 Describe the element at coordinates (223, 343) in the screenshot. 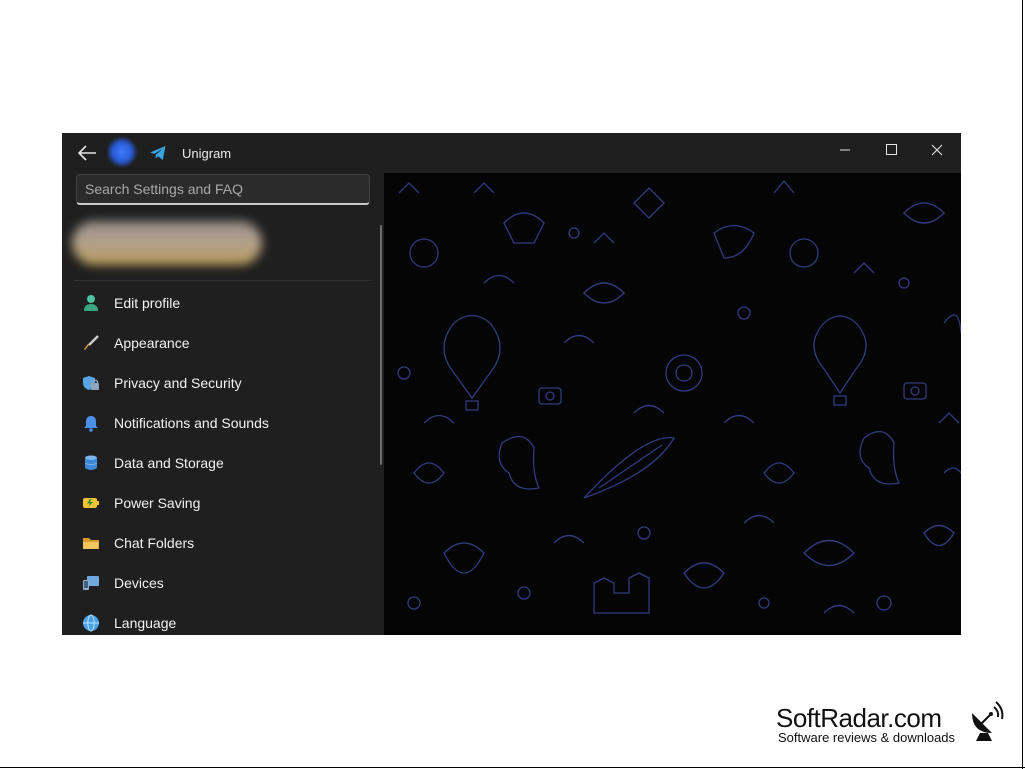

I see `menu-item-appearance: Appearance` at that location.